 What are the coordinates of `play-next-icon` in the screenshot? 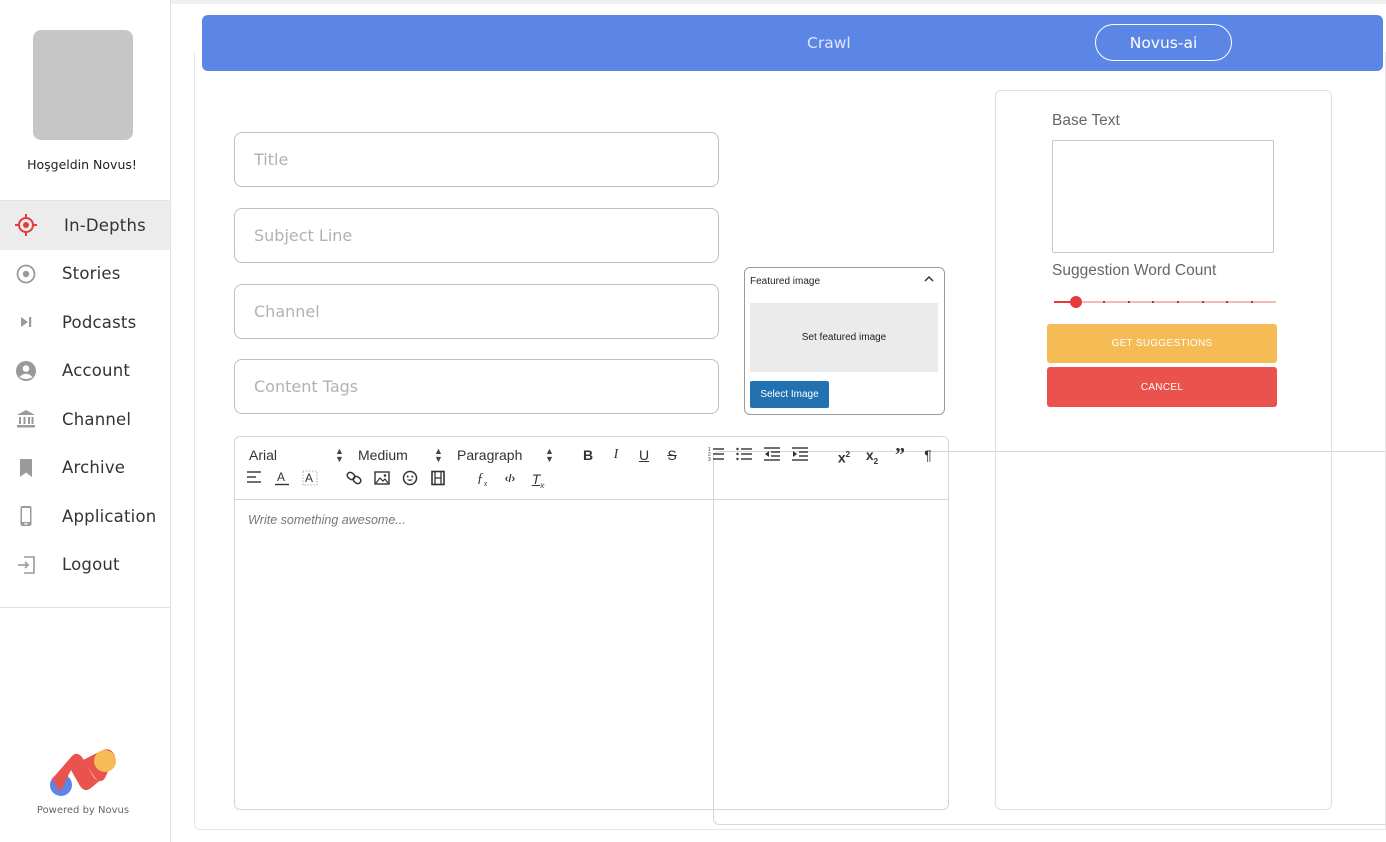 It's located at (26, 322).